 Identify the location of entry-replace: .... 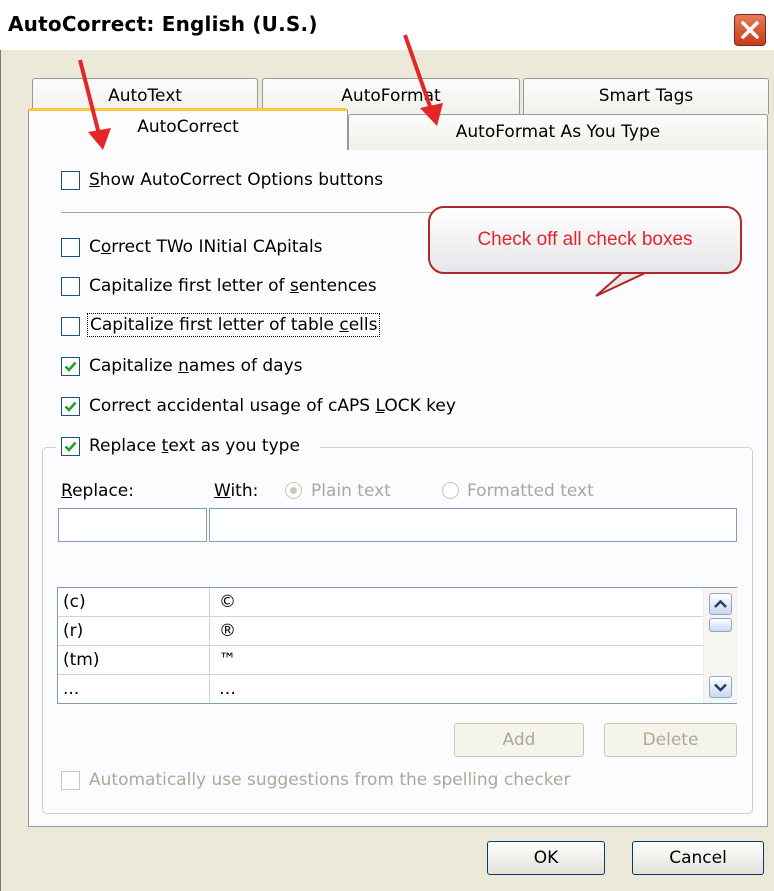
(71, 689).